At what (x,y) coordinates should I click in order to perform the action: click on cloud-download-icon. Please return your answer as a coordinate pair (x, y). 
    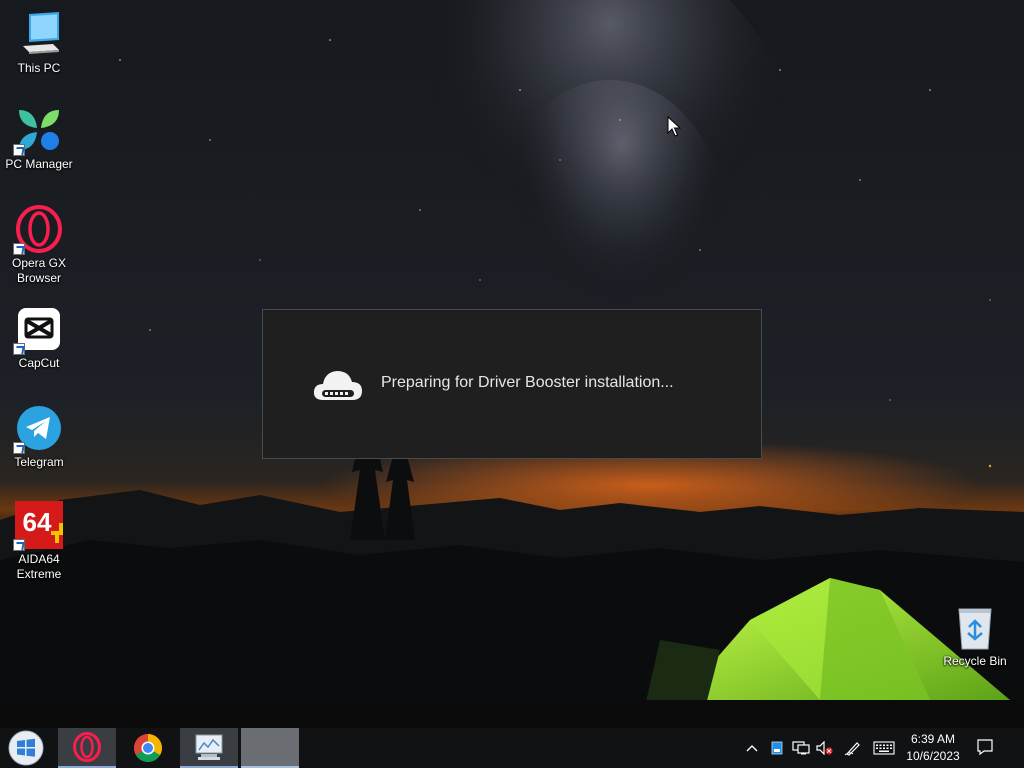
    Looking at the image, I should click on (338, 386).